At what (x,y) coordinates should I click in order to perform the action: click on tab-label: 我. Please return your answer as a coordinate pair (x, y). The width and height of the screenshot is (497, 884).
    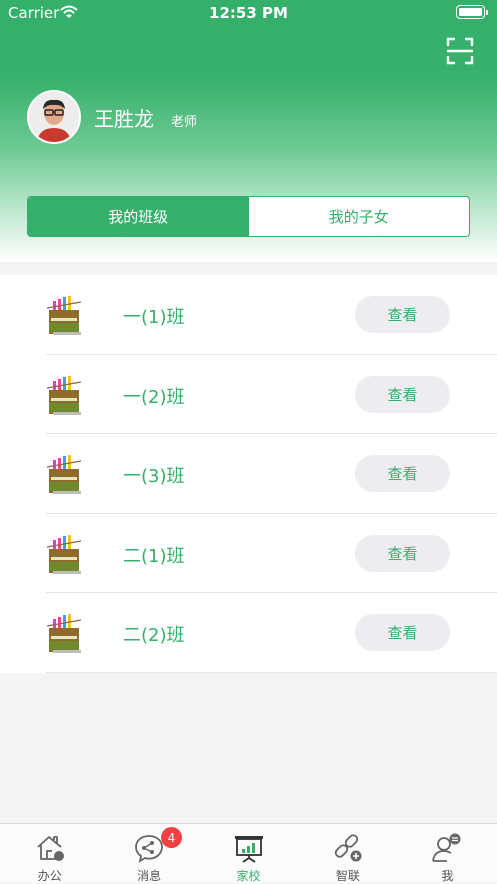
    Looking at the image, I should click on (447, 876).